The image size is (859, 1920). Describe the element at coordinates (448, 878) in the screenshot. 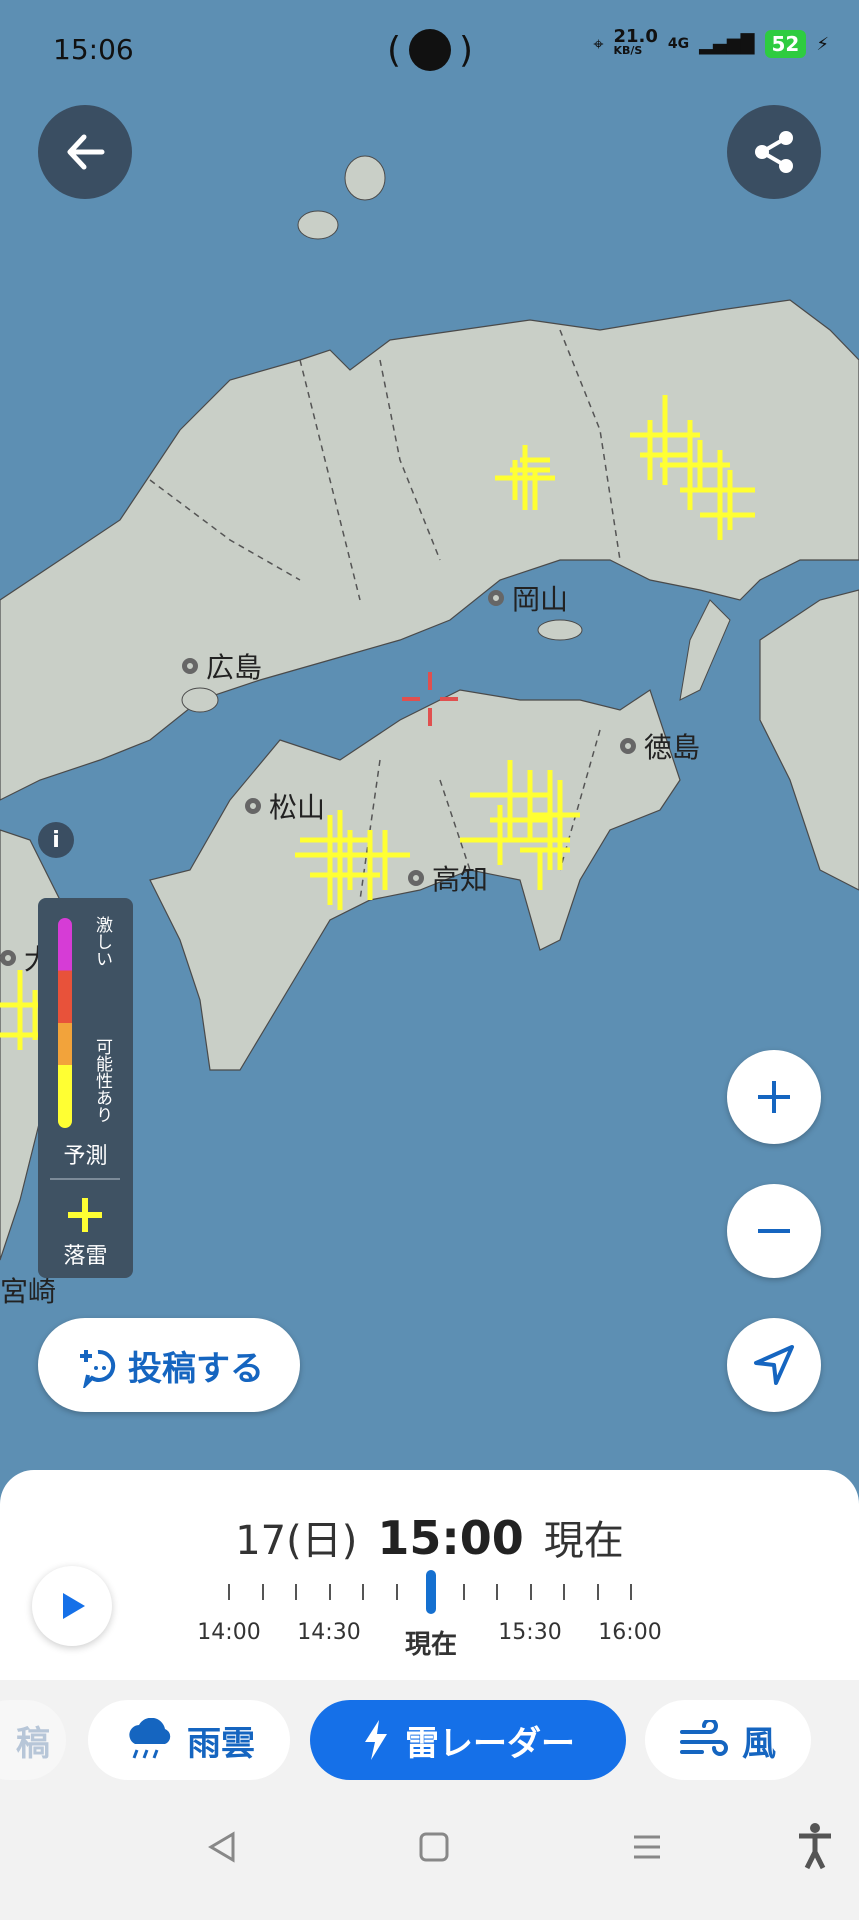

I see `city-kochi: 高知` at that location.